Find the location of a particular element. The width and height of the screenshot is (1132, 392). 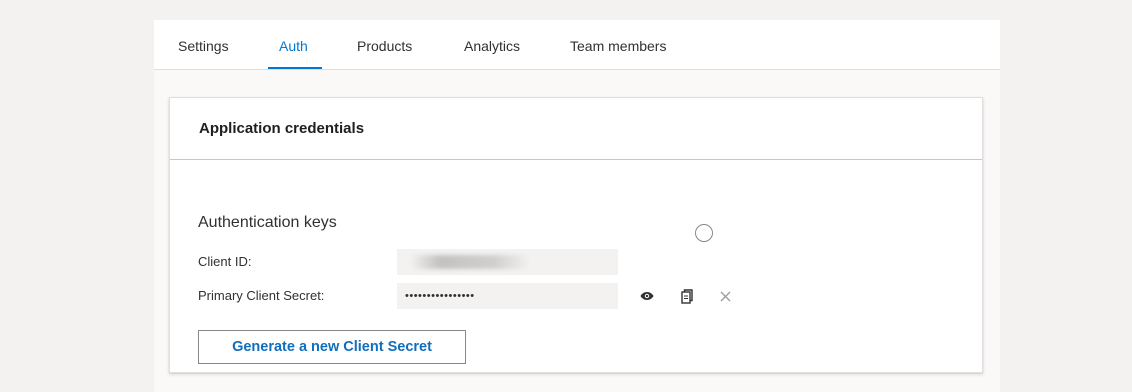

card-header: Application credentials is located at coordinates (576, 129).